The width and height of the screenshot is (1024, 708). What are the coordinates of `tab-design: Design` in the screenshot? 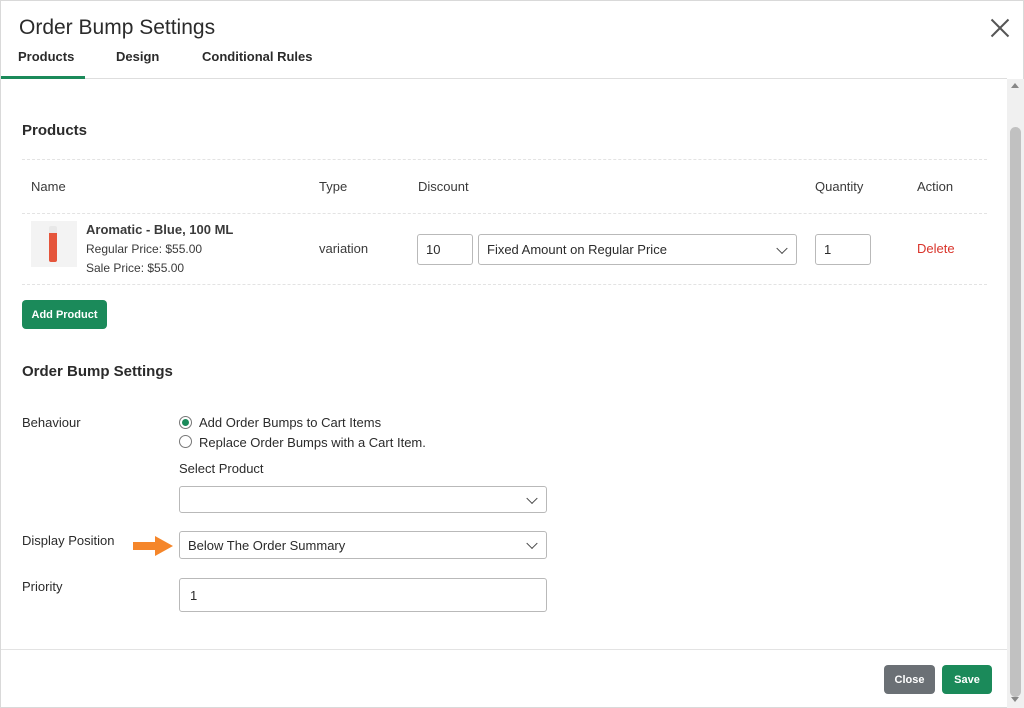 It's located at (137, 56).